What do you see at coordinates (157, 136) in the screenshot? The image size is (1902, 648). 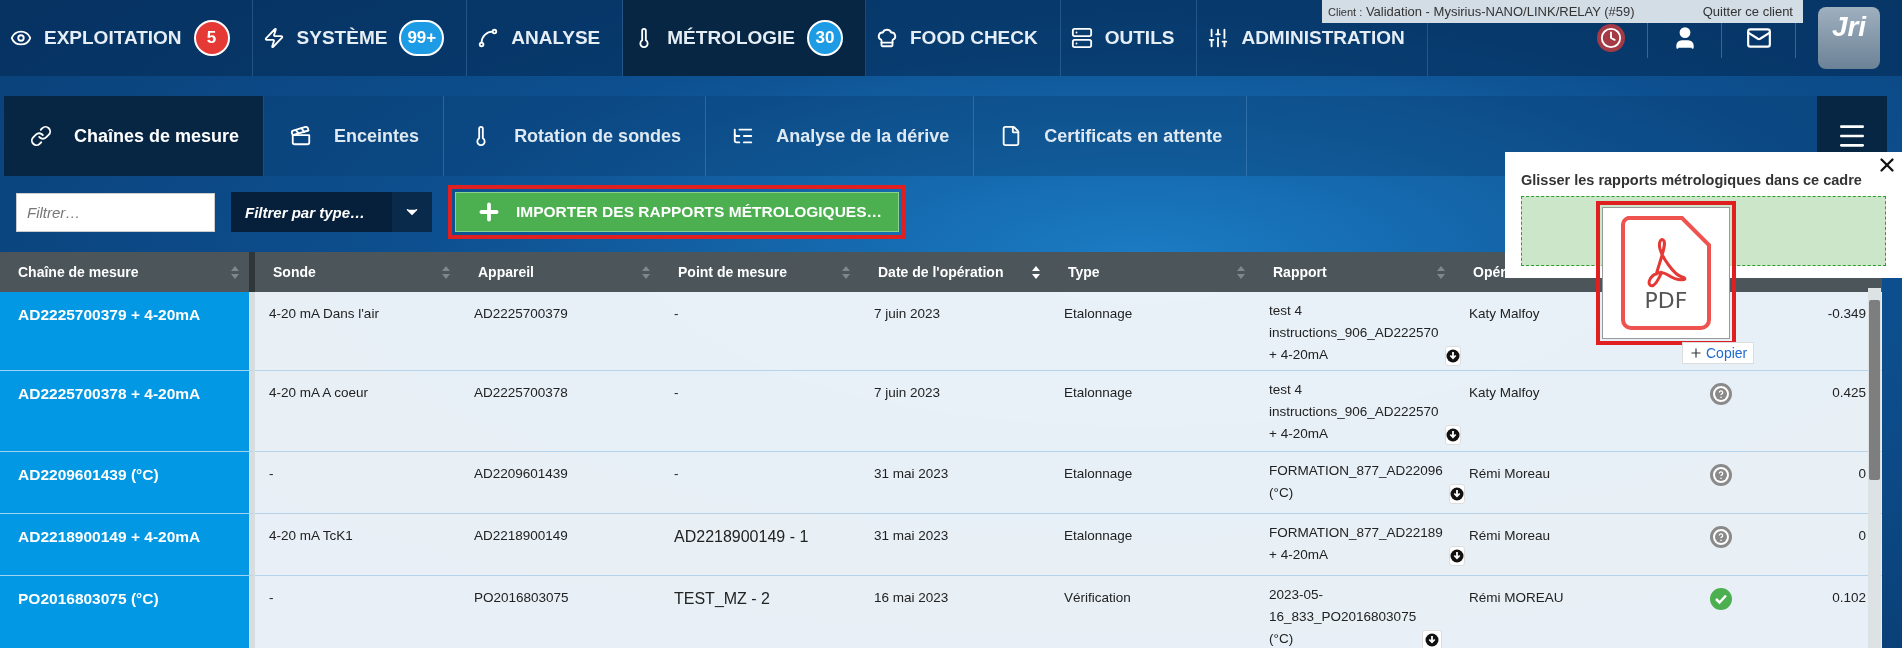 I see `tab-label: Chaînes de mesure` at bounding box center [157, 136].